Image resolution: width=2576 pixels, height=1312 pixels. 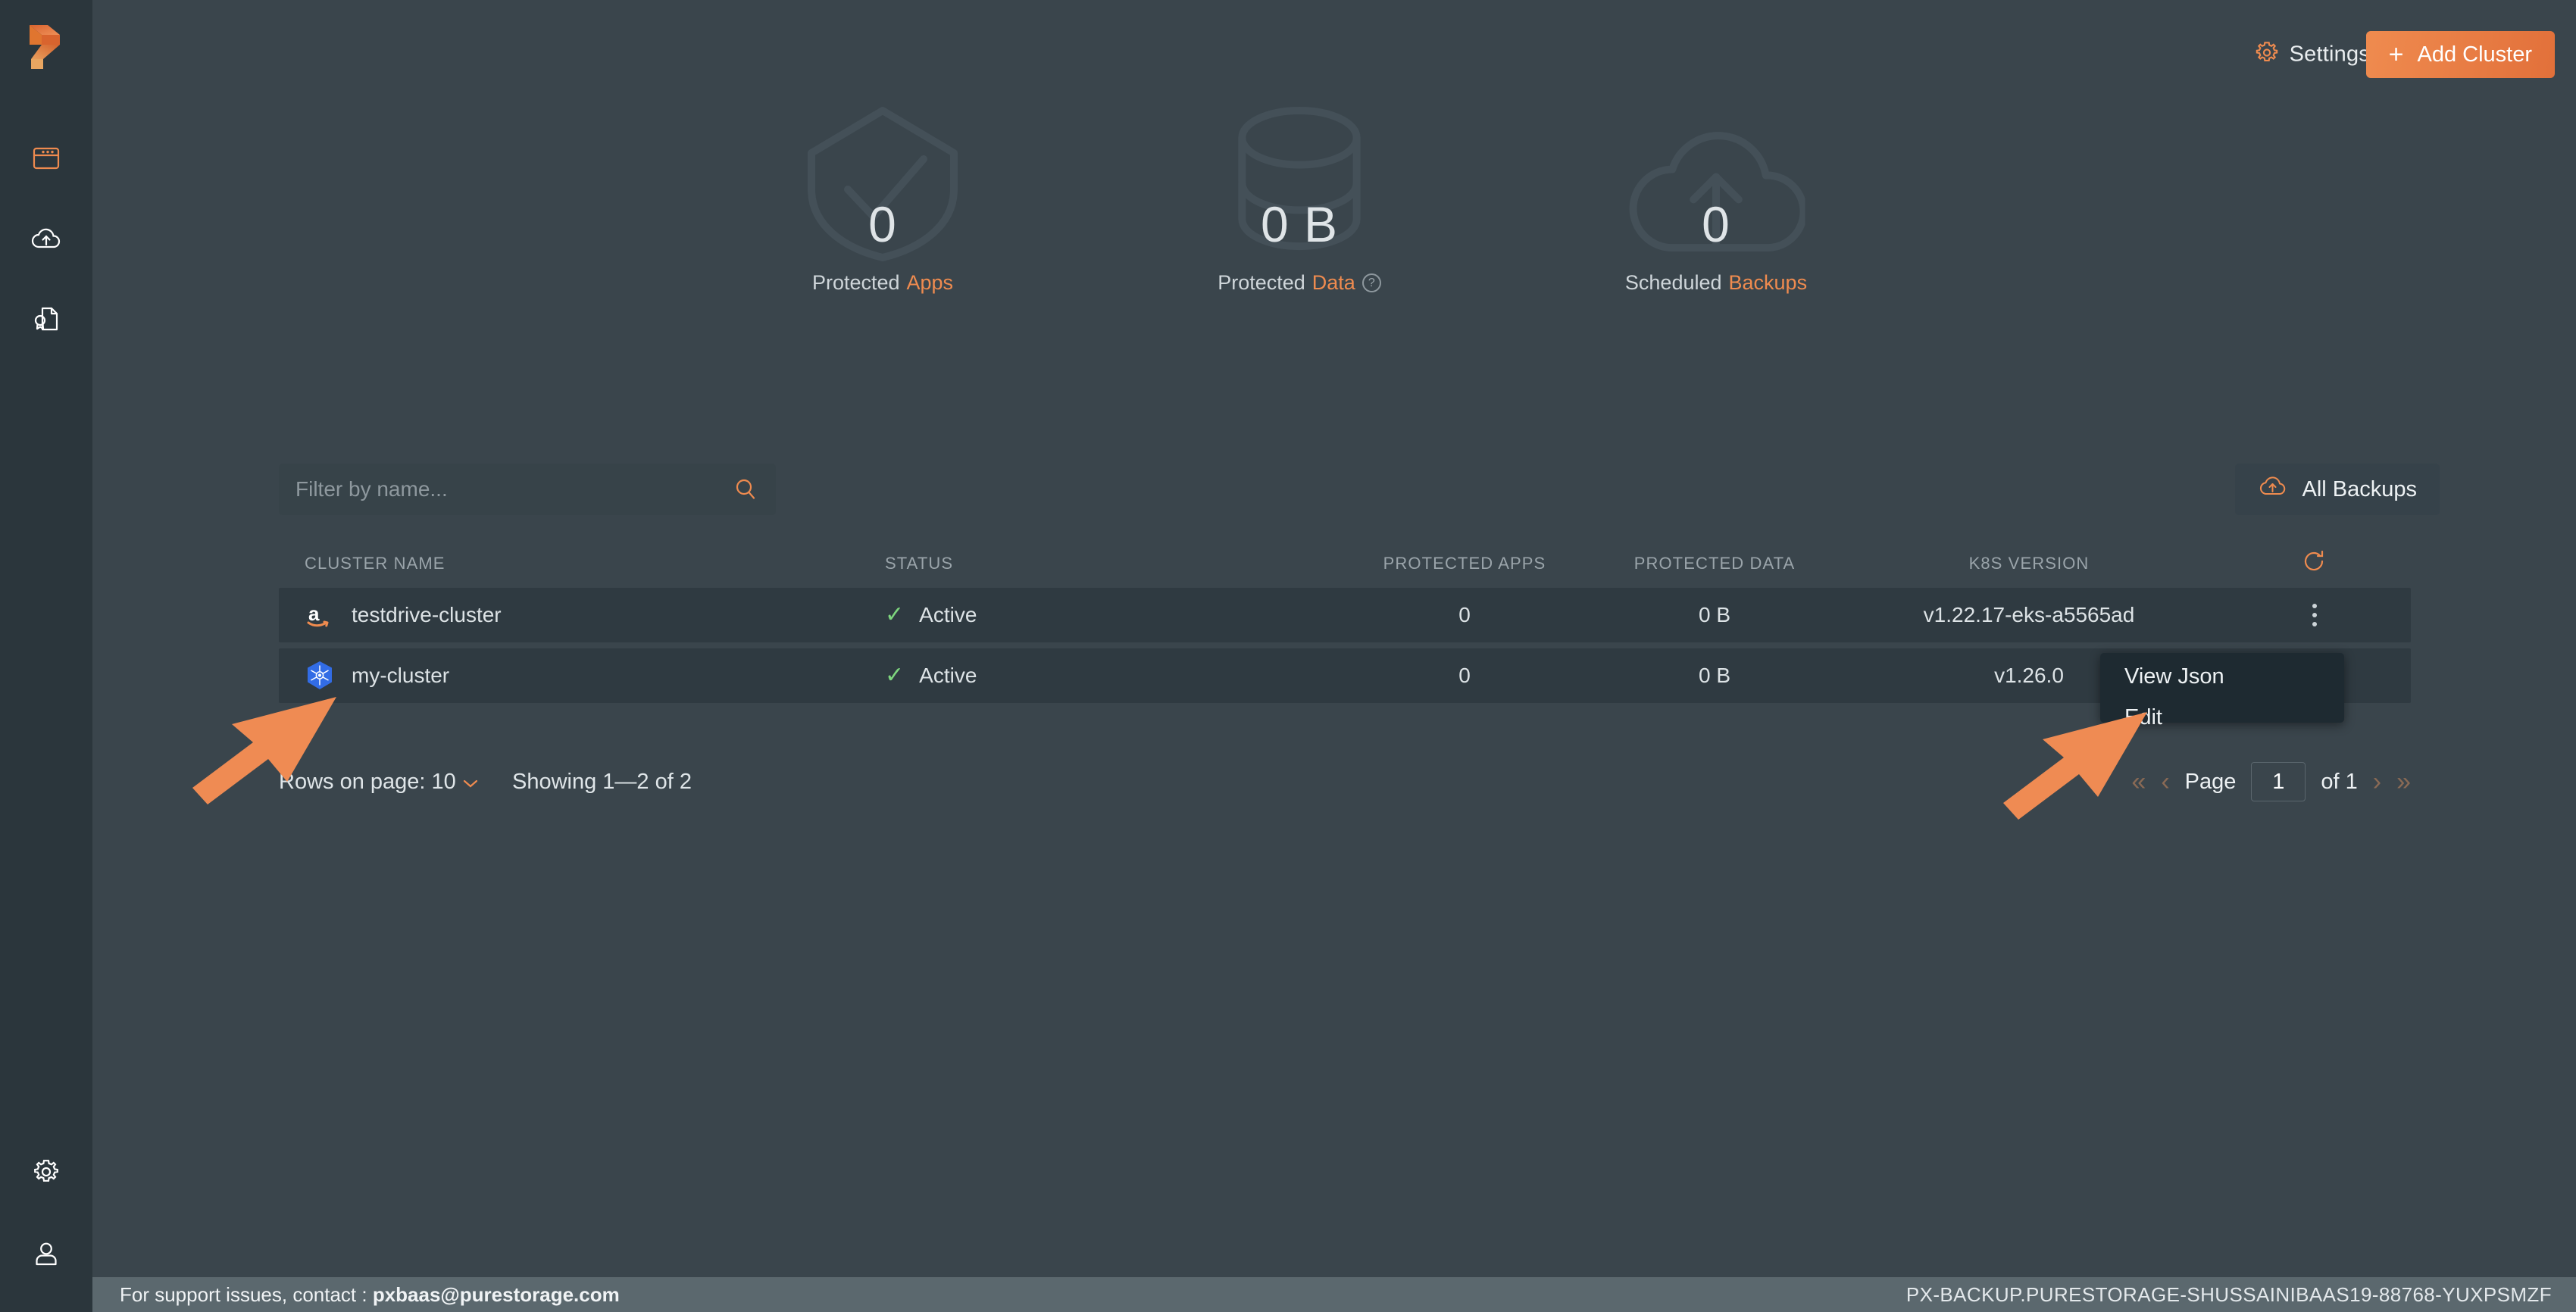 What do you see at coordinates (427, 614) in the screenshot?
I see `cluster-name-text: testdrive-cluster` at bounding box center [427, 614].